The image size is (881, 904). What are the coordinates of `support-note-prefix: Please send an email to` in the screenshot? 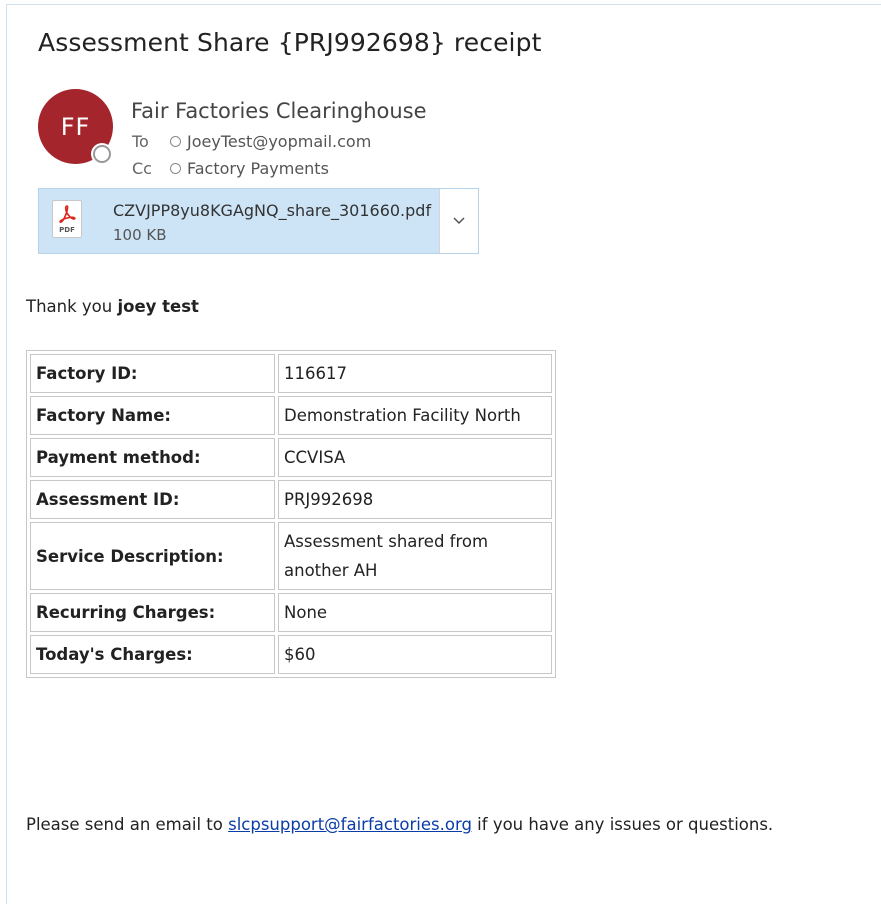 It's located at (127, 824).